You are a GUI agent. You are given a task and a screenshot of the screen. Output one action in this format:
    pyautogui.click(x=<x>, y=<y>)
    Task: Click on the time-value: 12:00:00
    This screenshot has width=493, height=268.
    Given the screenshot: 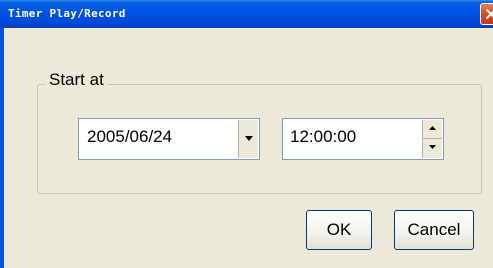 What is the action you would take?
    pyautogui.click(x=323, y=137)
    